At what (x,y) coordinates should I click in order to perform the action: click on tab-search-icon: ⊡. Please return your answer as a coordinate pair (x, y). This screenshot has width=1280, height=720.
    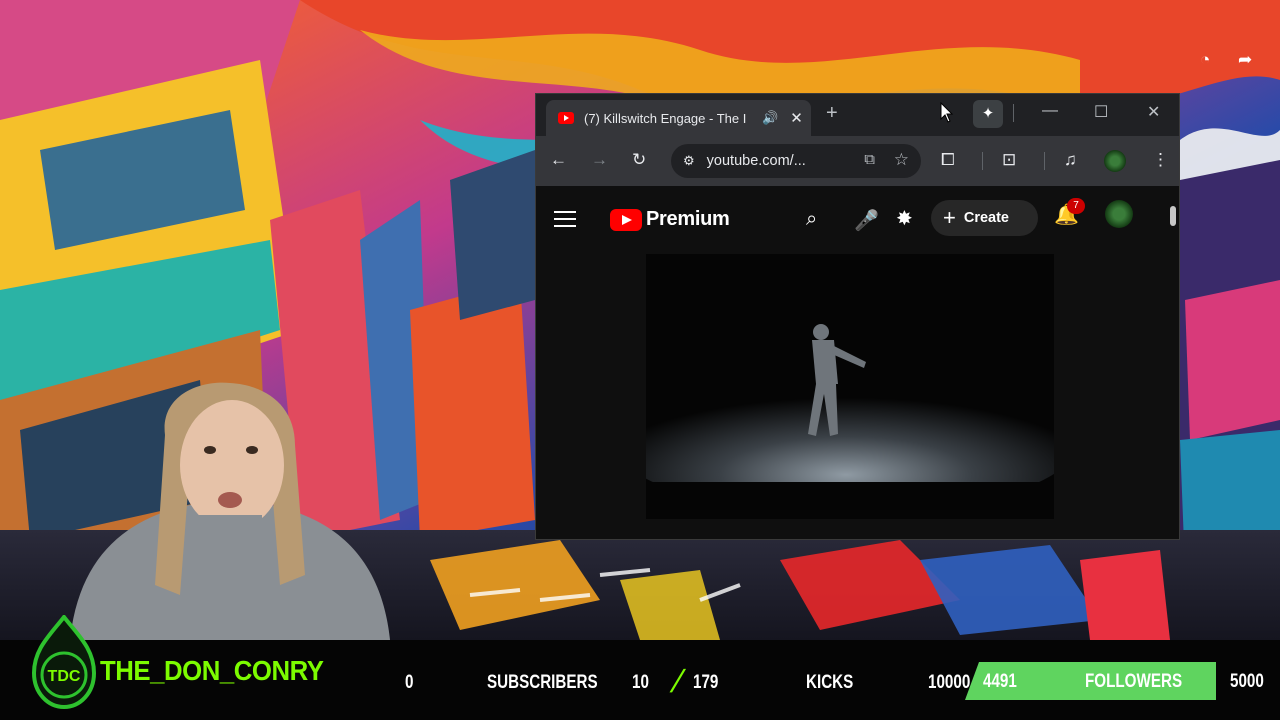
    Looking at the image, I should click on (1009, 160).